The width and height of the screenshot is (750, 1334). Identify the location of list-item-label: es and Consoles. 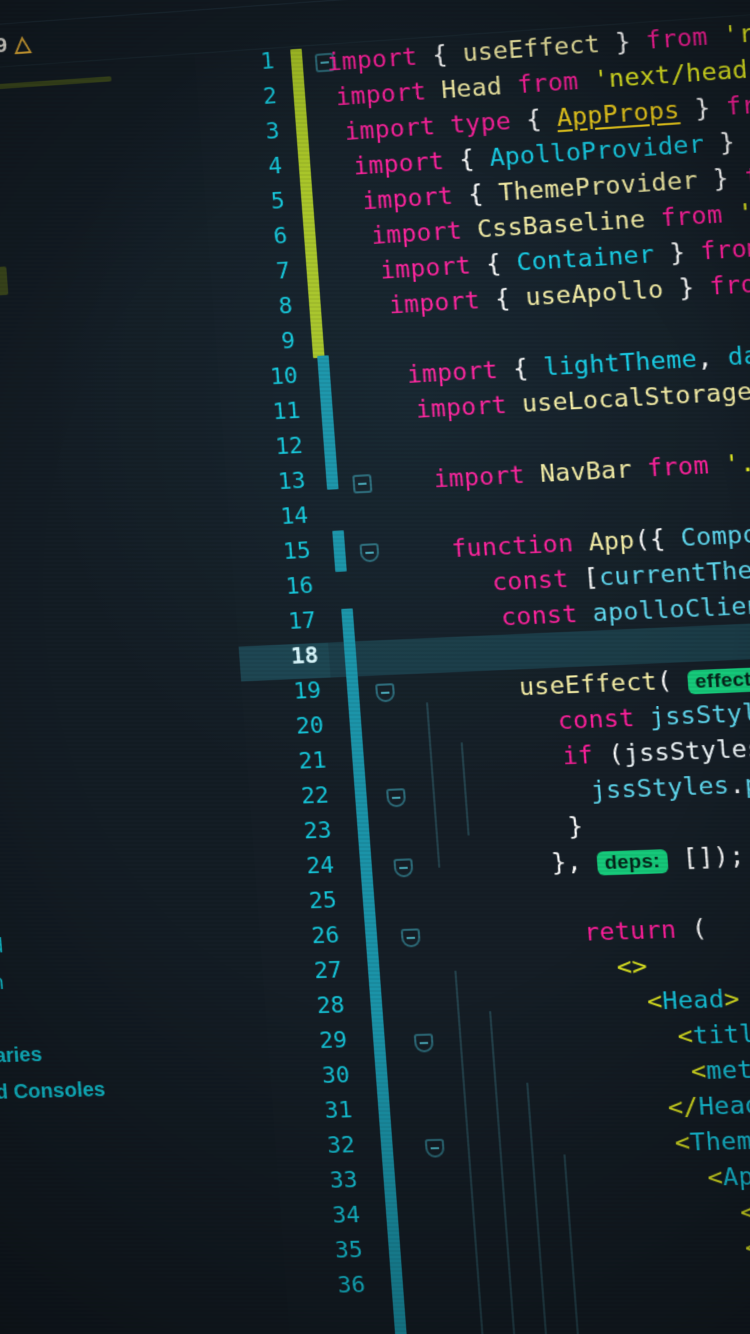
(53, 1092).